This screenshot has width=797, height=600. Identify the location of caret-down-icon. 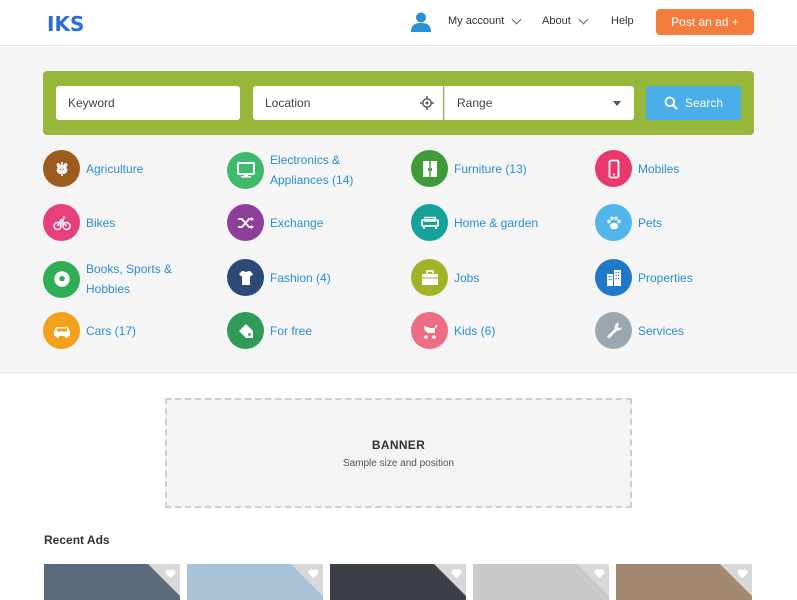
(617, 103).